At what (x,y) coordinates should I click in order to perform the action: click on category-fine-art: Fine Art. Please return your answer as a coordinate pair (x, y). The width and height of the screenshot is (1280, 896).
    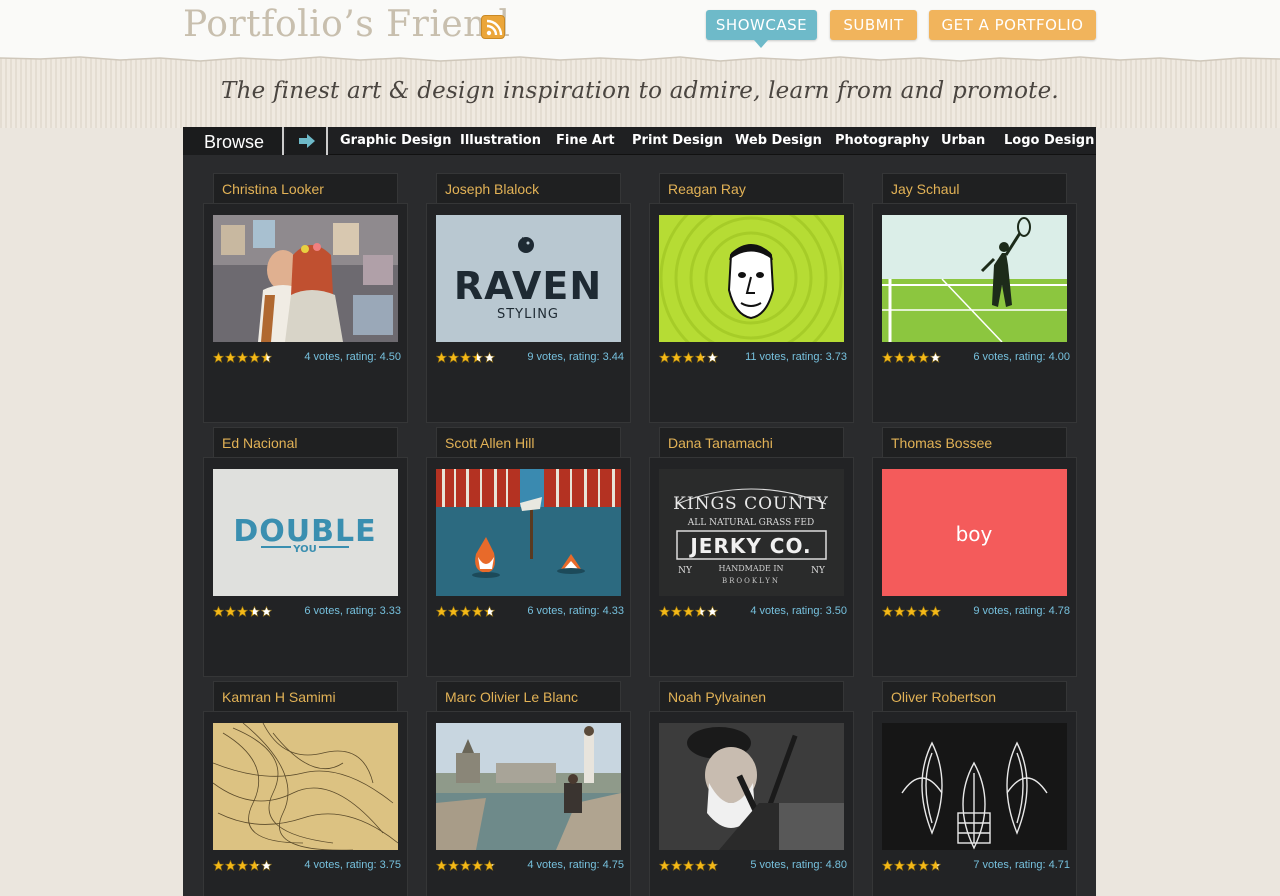
    Looking at the image, I should click on (585, 141).